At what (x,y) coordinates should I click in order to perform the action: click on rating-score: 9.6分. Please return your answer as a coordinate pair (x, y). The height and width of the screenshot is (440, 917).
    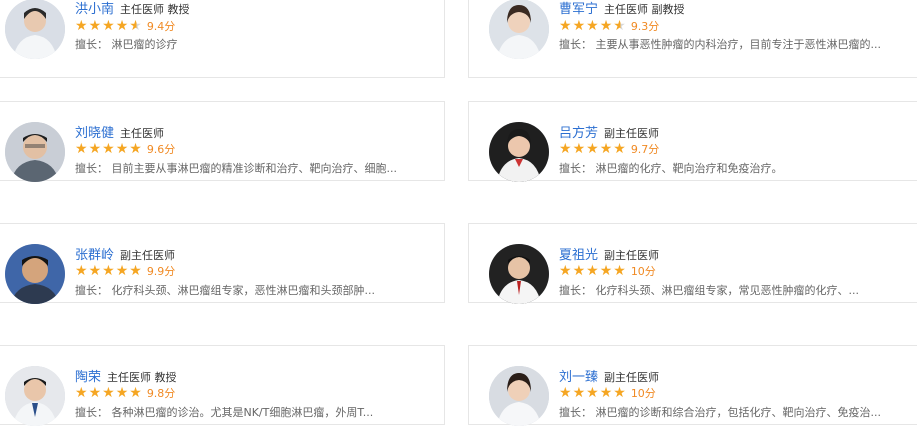
    Looking at the image, I should click on (161, 149).